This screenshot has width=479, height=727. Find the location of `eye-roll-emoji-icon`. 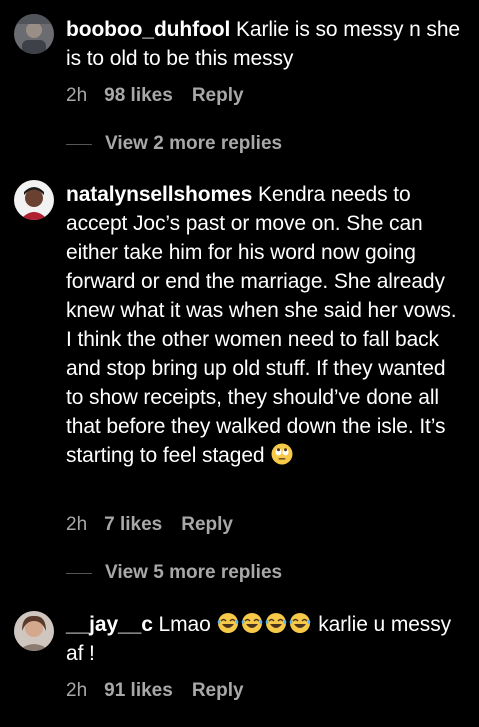

eye-roll-emoji-icon is located at coordinates (282, 454).